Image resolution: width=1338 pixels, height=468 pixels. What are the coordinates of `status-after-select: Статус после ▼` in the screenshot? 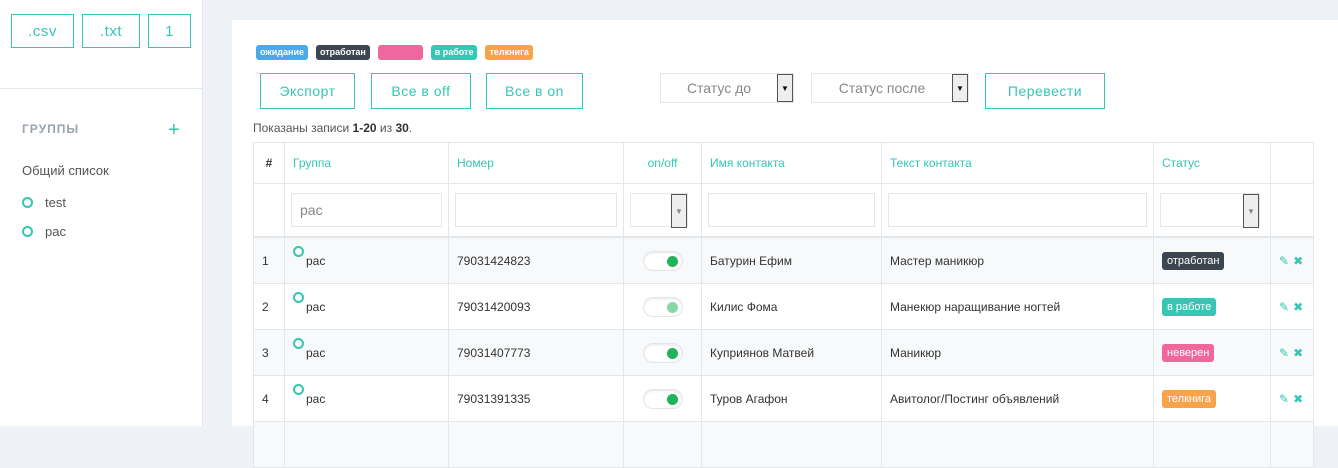 It's located at (890, 88).